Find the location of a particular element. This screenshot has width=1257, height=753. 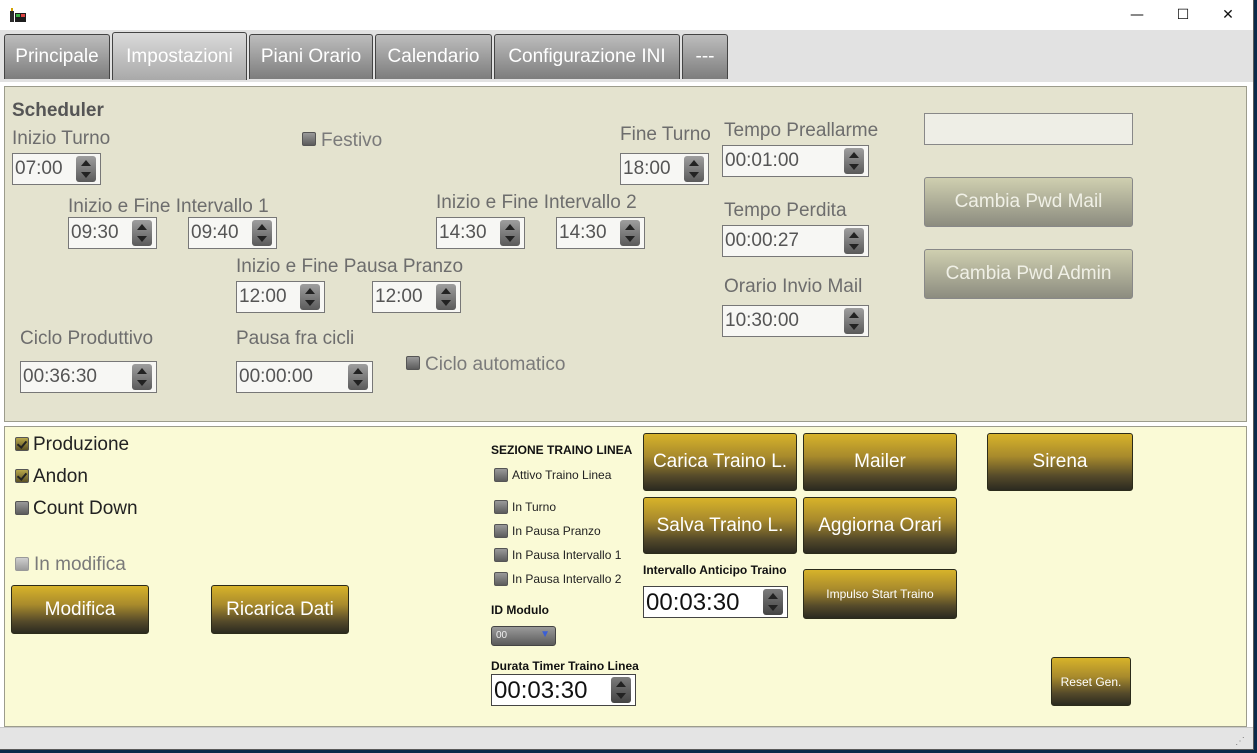

tab-principale: Principale is located at coordinates (57, 56).